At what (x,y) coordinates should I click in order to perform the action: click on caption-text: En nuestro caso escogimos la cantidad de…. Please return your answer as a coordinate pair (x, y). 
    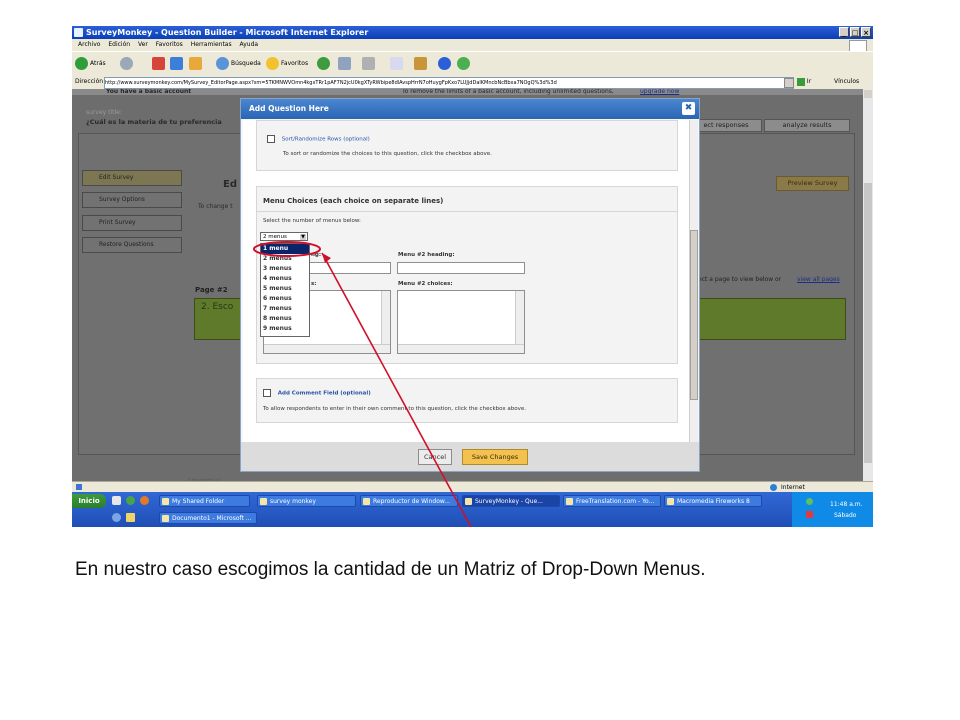
    Looking at the image, I should click on (390, 569).